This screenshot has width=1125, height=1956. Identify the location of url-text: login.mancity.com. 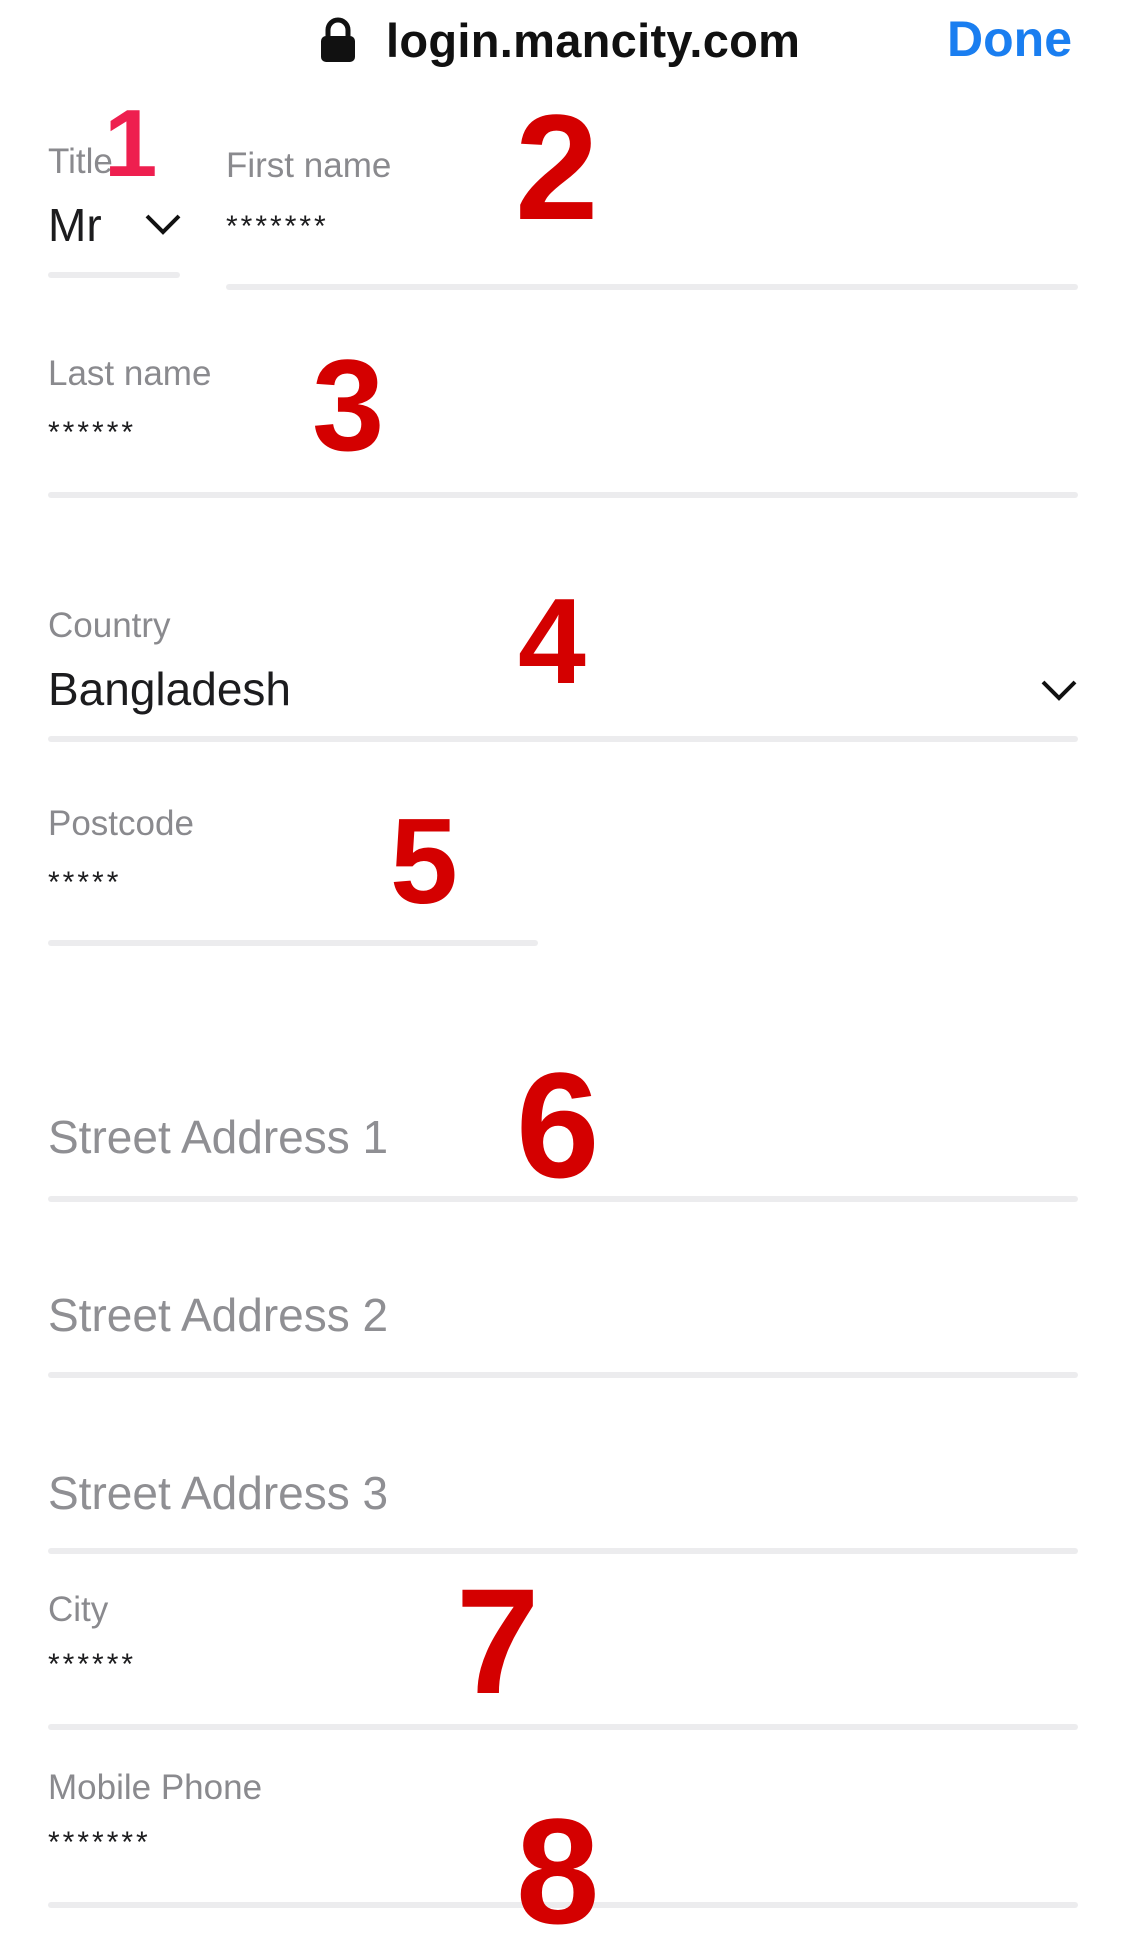
(593, 40).